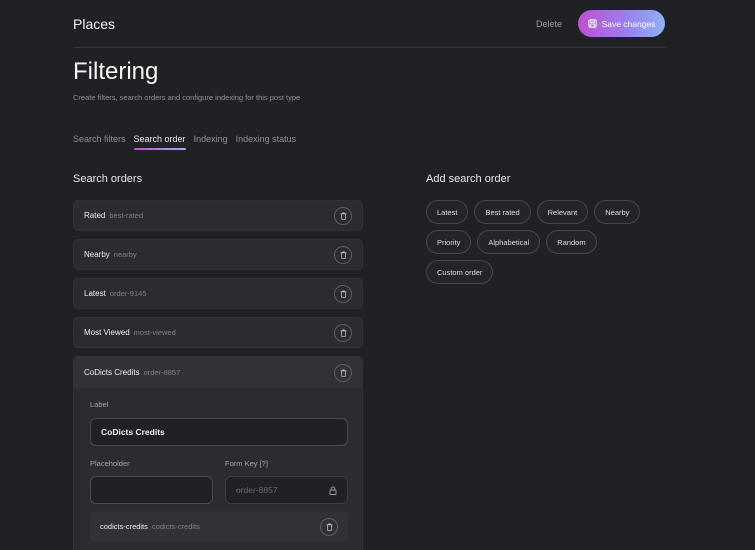 The height and width of the screenshot is (550, 755). I want to click on placeholder-input, so click(151, 490).